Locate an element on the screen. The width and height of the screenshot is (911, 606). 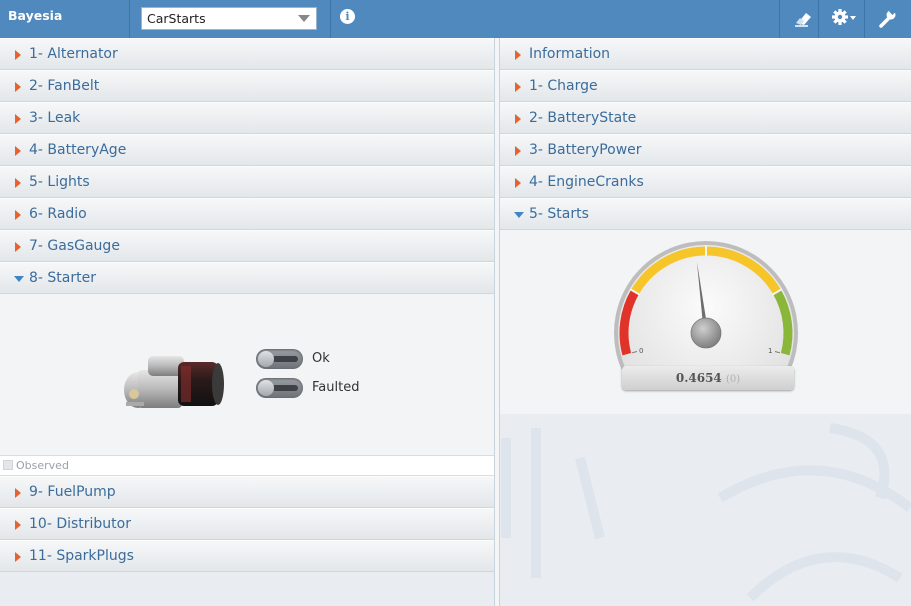
node-row-sparkplugs: 11- SparkPlugs is located at coordinates (247, 556).